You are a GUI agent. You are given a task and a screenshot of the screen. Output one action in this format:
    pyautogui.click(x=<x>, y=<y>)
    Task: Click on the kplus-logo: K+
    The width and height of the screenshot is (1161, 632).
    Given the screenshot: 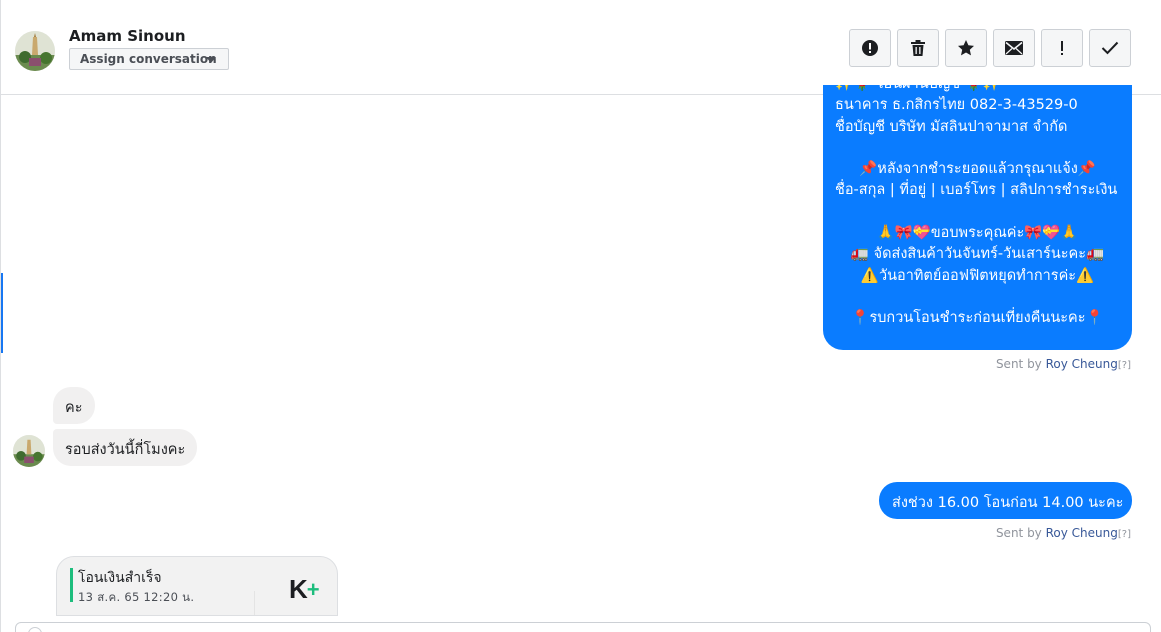 What is the action you would take?
    pyautogui.click(x=304, y=589)
    